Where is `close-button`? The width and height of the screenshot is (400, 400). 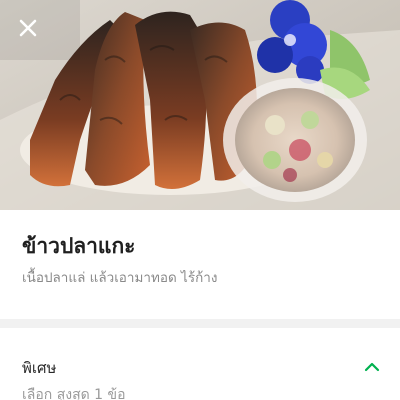 close-button is located at coordinates (28, 28).